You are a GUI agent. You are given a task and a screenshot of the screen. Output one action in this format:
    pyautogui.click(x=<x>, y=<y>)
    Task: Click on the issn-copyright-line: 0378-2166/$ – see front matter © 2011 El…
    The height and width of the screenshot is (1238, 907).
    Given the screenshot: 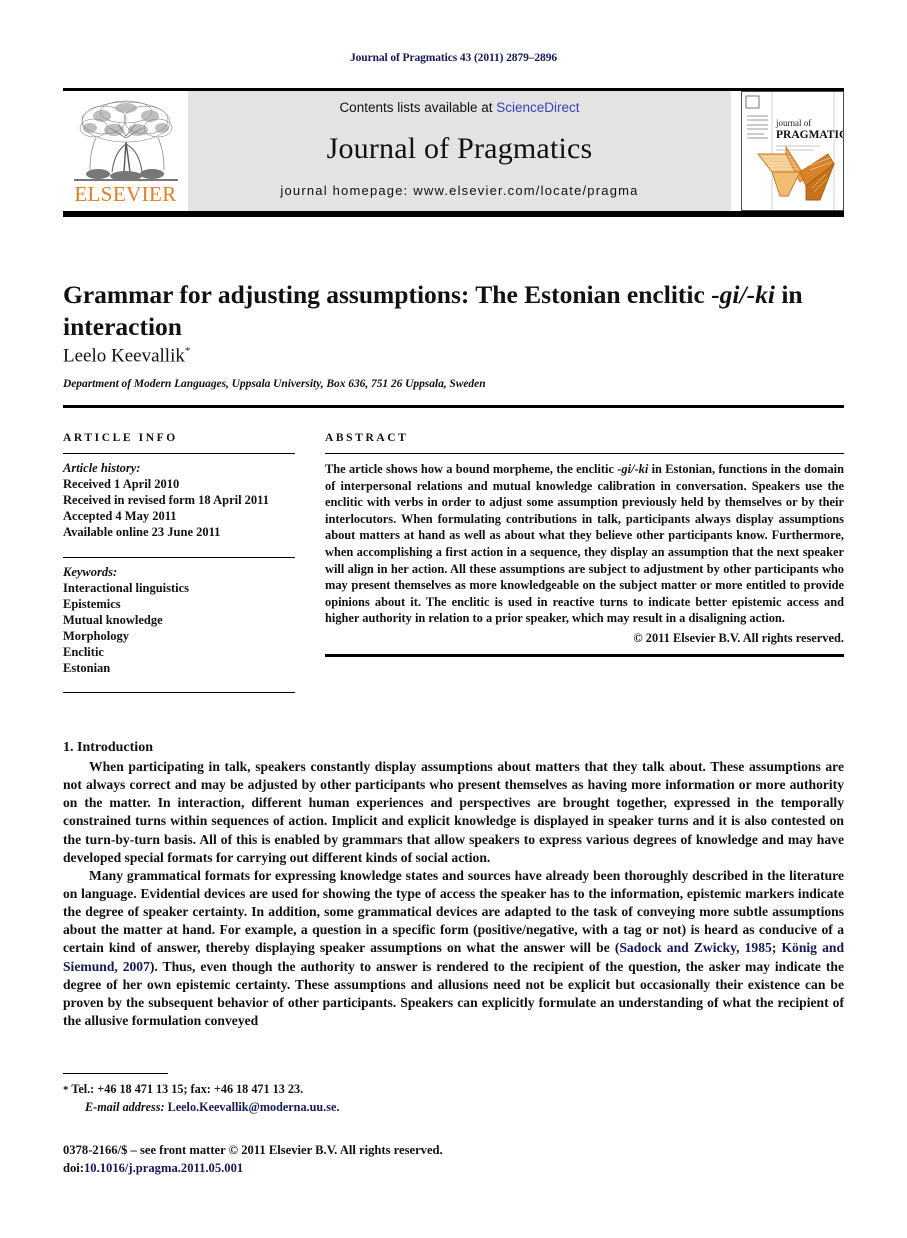 What is the action you would take?
    pyautogui.click(x=253, y=1150)
    